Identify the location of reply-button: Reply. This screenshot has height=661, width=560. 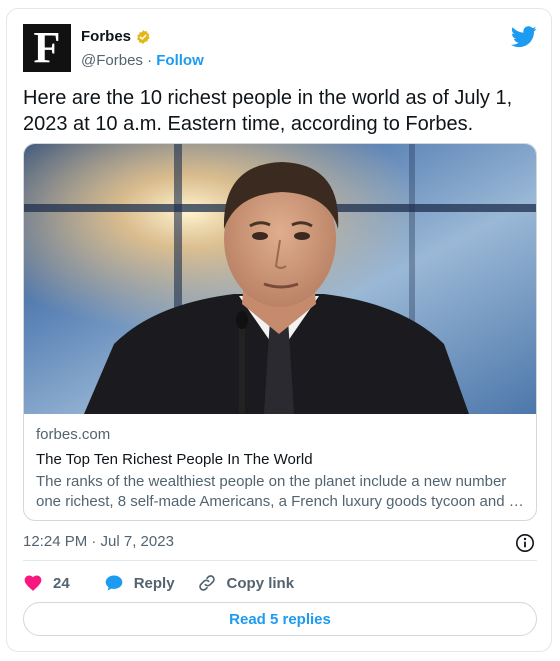
(139, 583).